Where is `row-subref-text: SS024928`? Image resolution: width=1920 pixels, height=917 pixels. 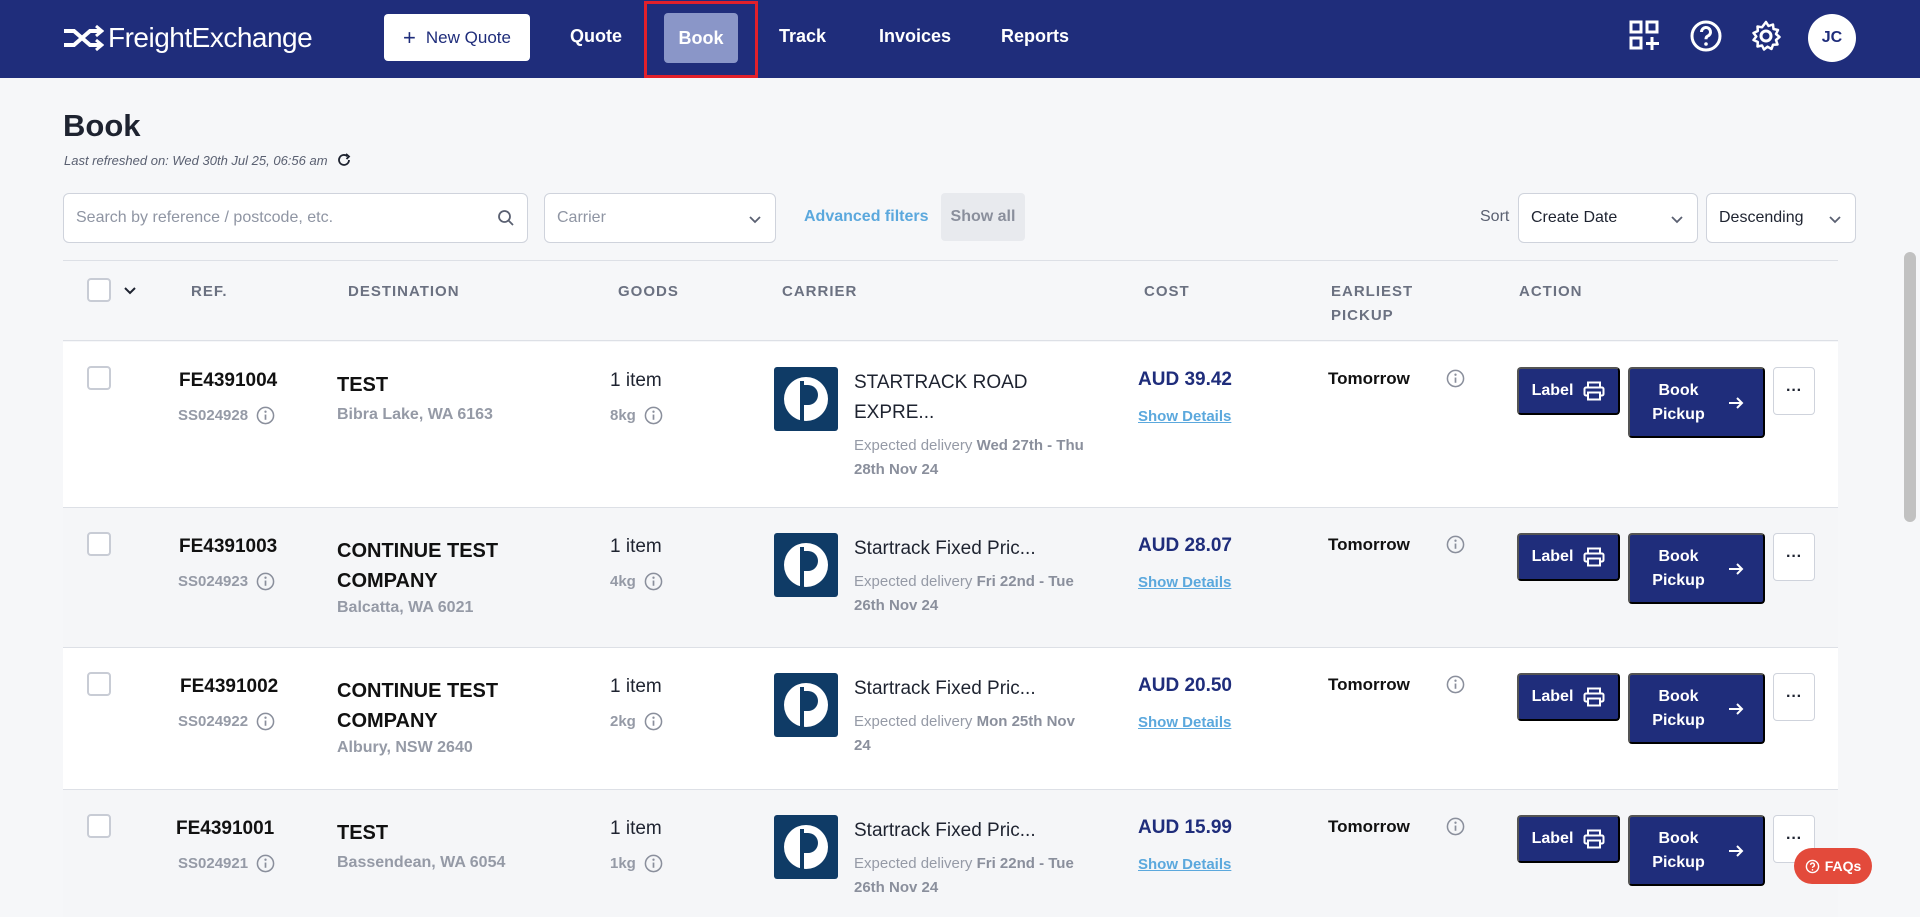 row-subref-text: SS024928 is located at coordinates (213, 415).